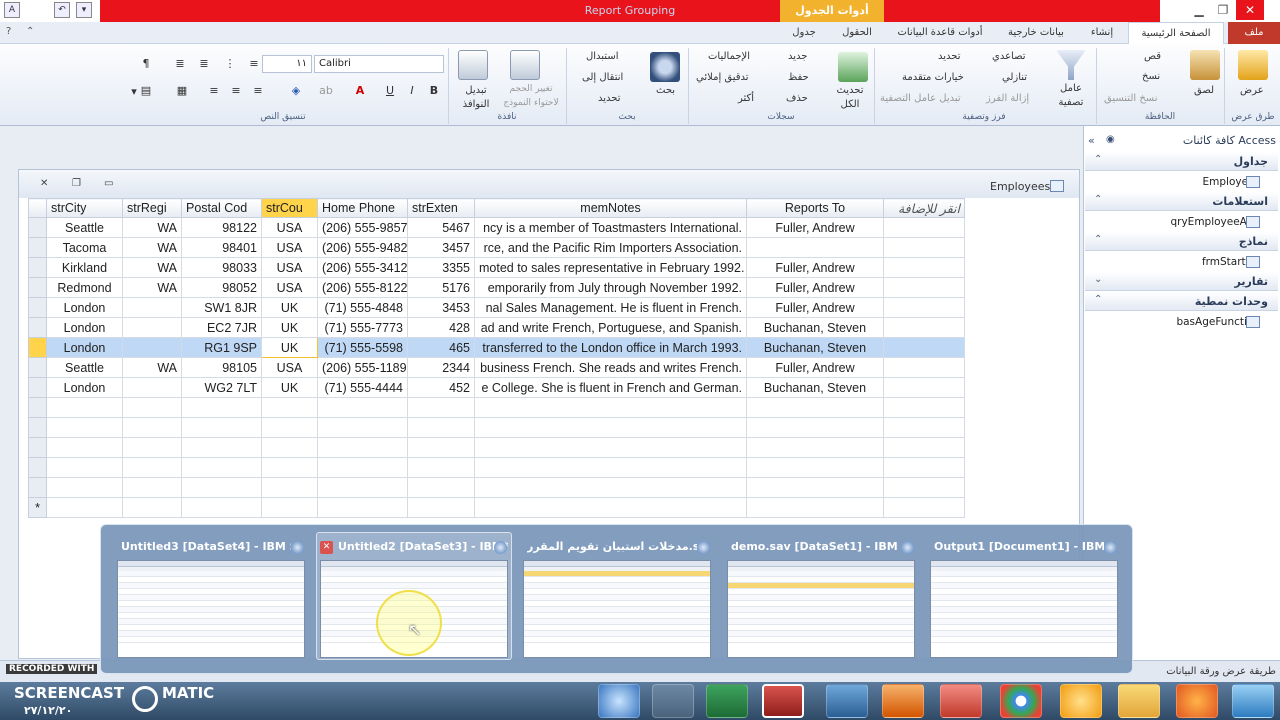  What do you see at coordinates (362, 227) in the screenshot?
I see `table-cell: (206) 555-9857` at bounding box center [362, 227].